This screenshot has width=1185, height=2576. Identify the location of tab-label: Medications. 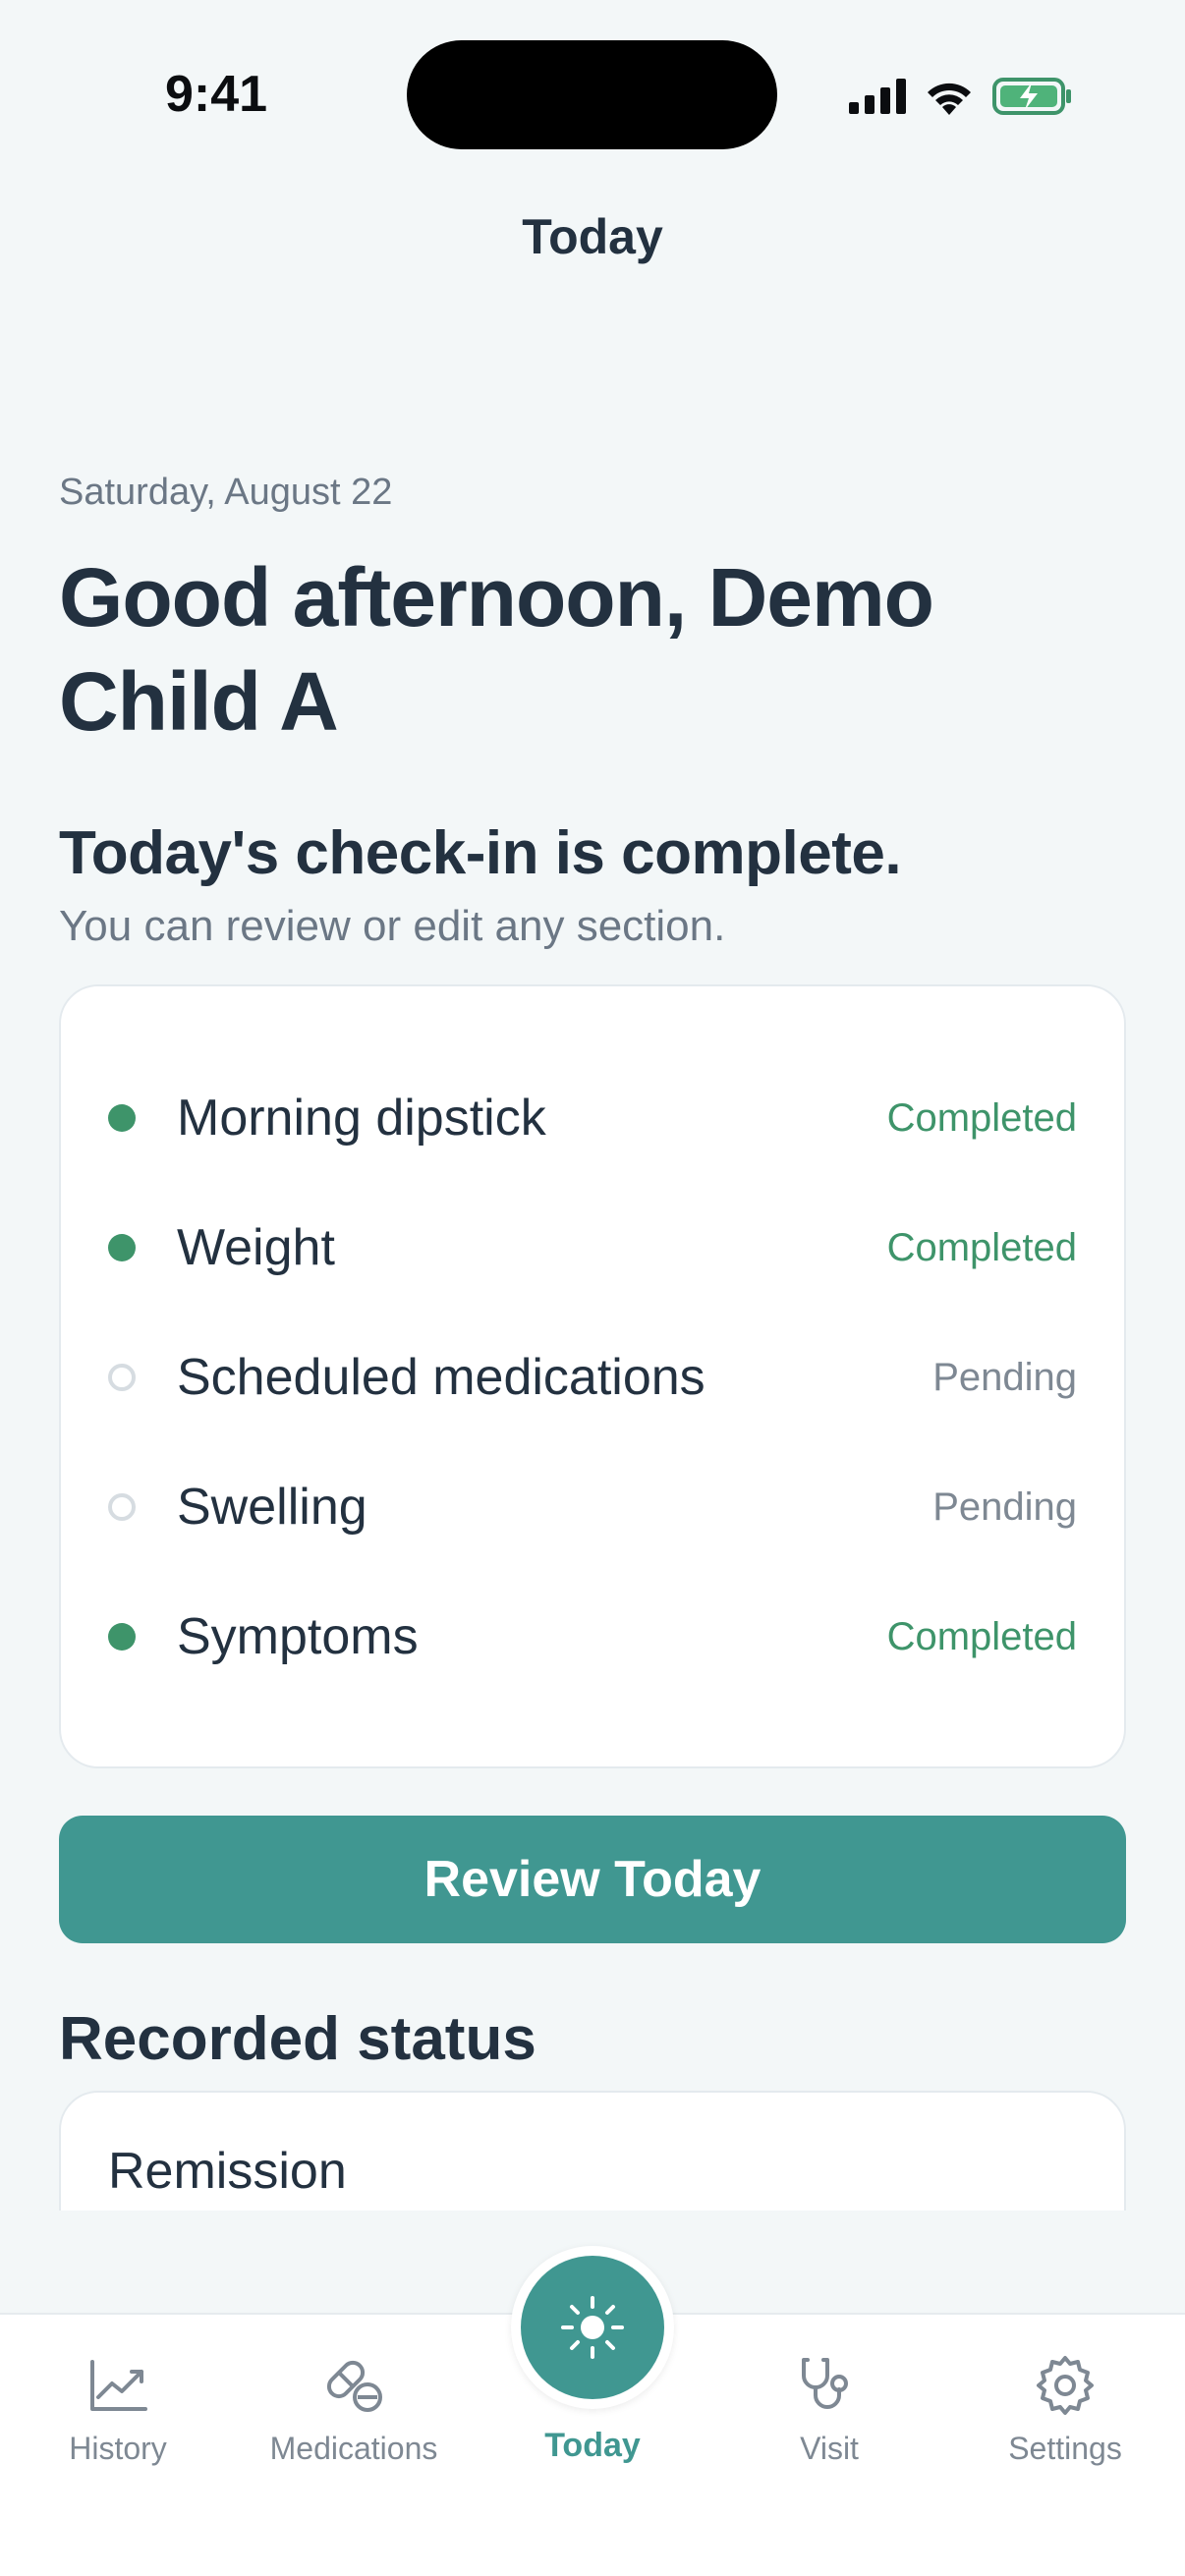
(353, 2448).